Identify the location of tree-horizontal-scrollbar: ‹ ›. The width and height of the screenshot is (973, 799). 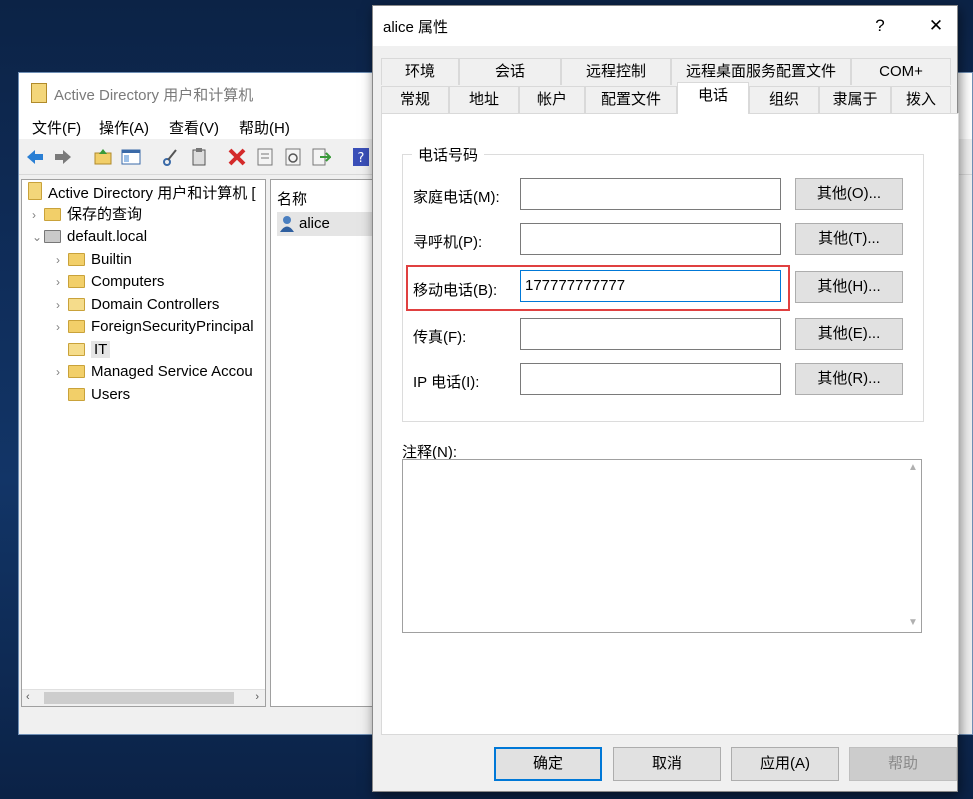
(143, 697).